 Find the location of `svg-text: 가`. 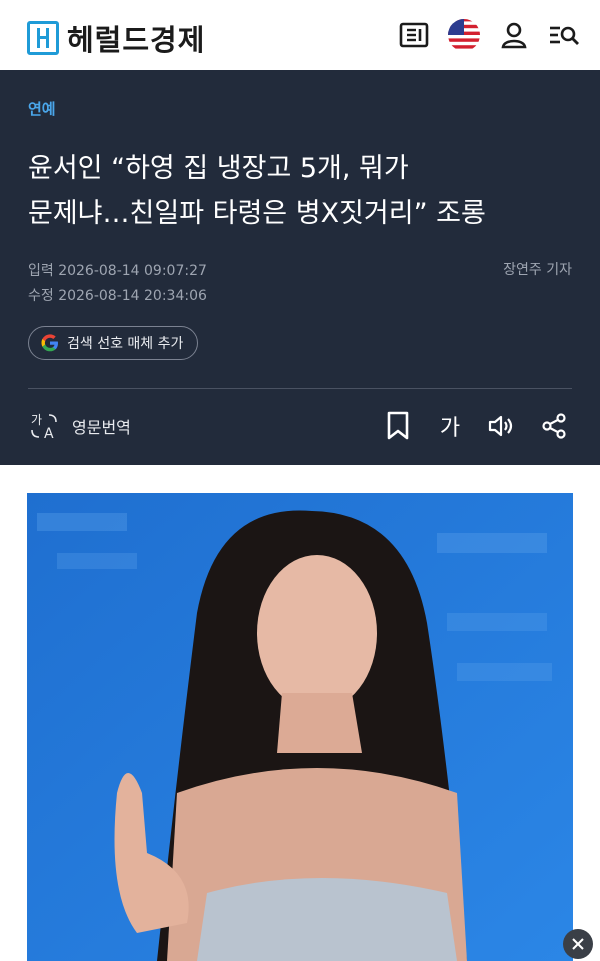

svg-text: 가 is located at coordinates (36, 420).